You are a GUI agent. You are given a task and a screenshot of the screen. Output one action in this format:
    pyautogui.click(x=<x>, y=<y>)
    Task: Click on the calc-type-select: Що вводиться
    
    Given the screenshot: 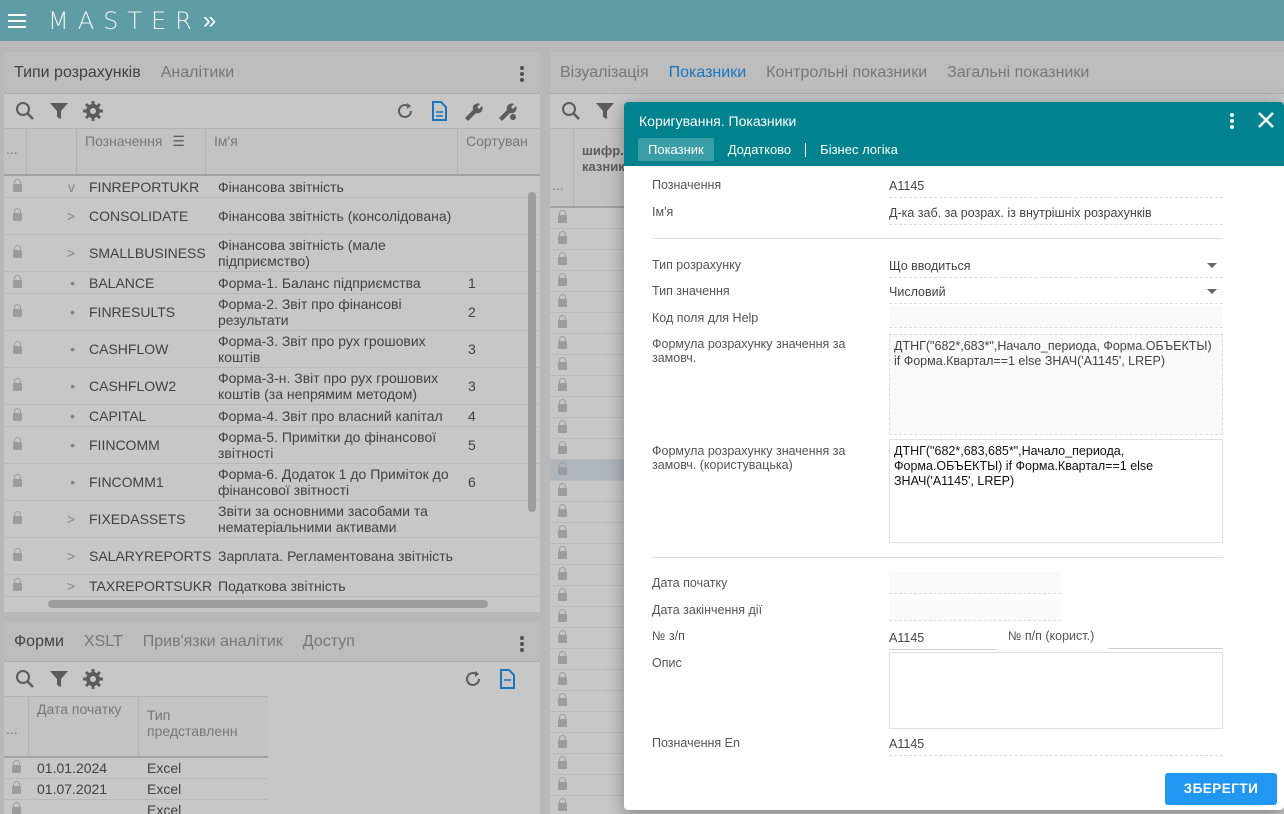 What is the action you would take?
    pyautogui.click(x=1056, y=268)
    